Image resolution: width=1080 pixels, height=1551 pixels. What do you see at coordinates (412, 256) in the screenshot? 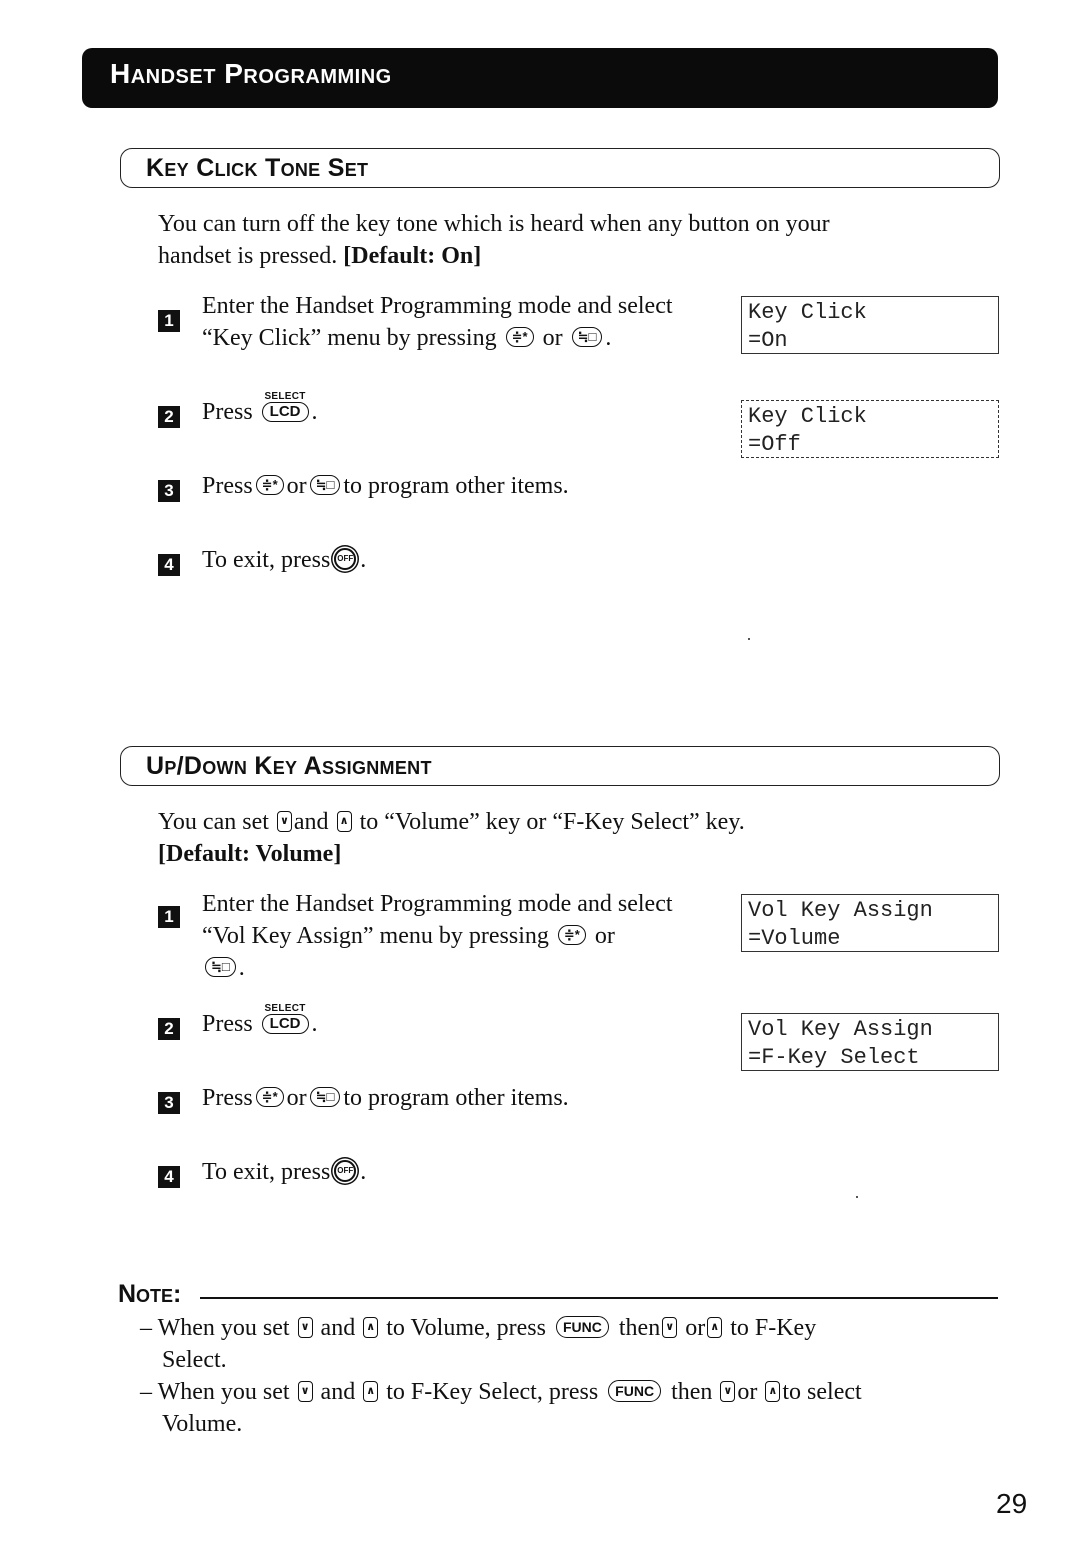
I see `default-label: [Default: On]` at bounding box center [412, 256].